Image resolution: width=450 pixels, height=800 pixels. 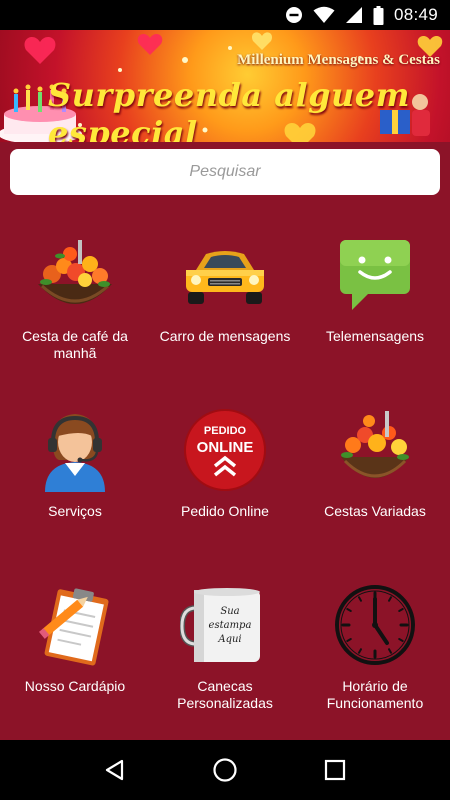 What do you see at coordinates (225, 511) in the screenshot?
I see `menu-item-label: Pedido Online` at bounding box center [225, 511].